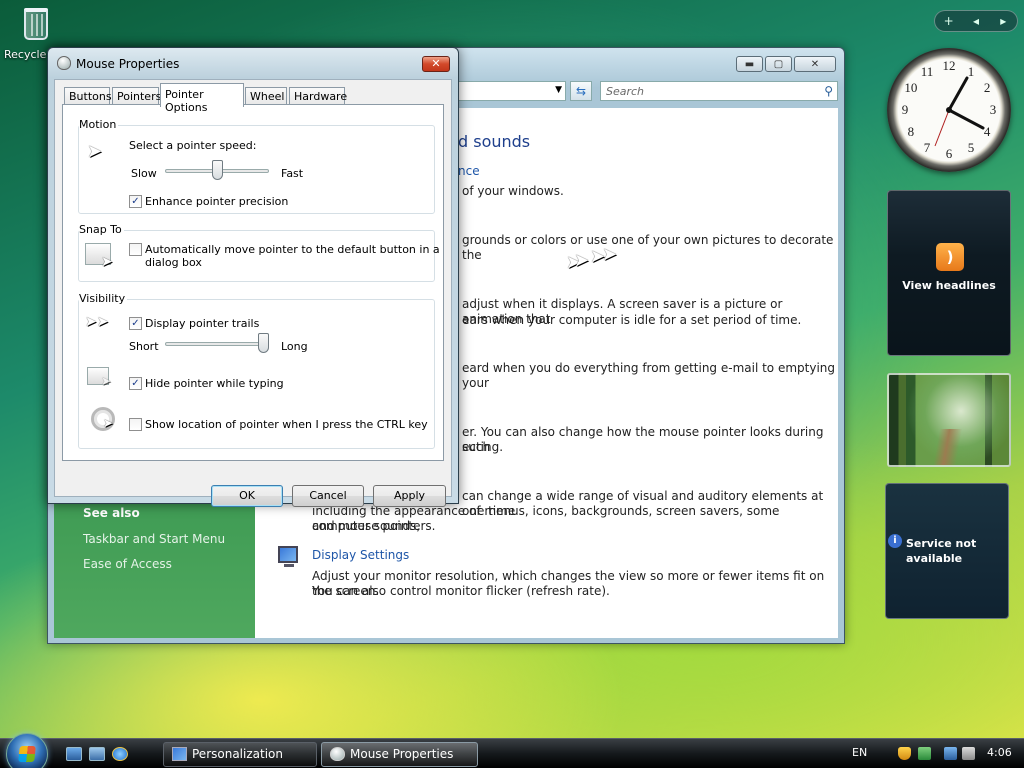  Describe the element at coordinates (135, 323) in the screenshot. I see `pointer-trails-checkbox: ✓` at that location.